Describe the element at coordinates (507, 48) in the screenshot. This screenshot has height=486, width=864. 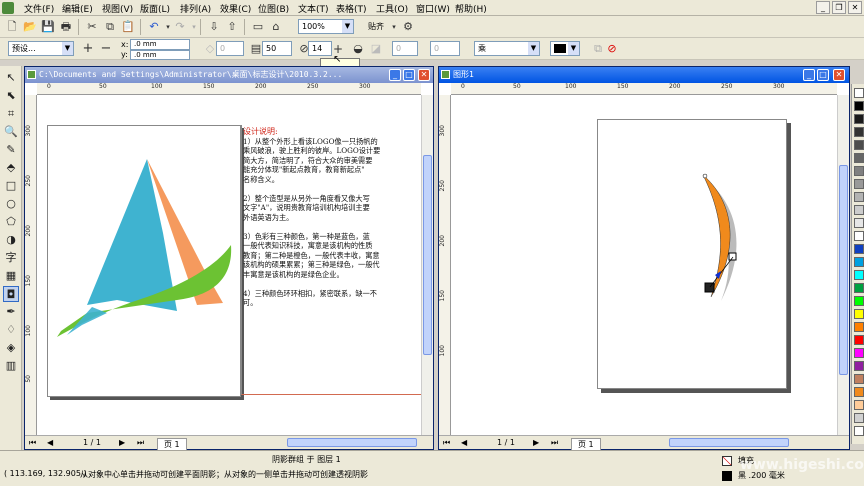
I see `transparency-mode-select: 乘 ▼` at that location.